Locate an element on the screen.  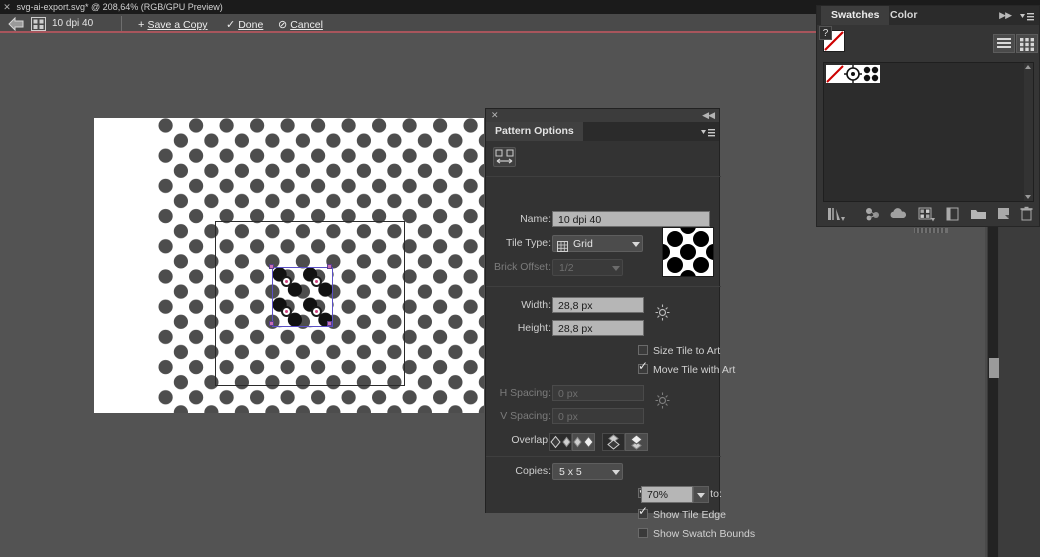
copies-select: 5 x 5 is located at coordinates (587, 471).